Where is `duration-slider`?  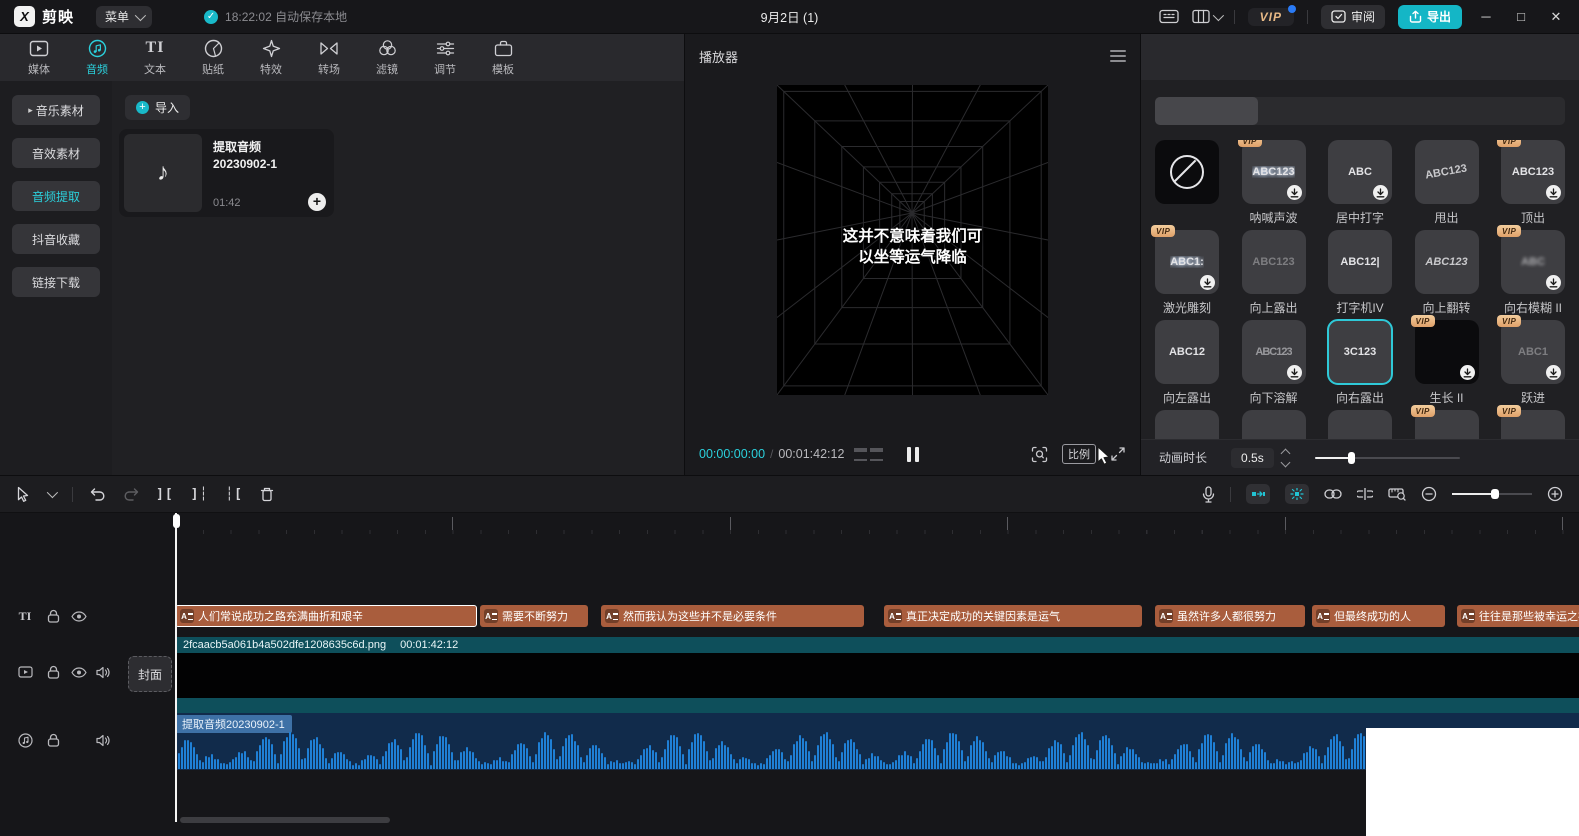
duration-slider is located at coordinates (1387, 457).